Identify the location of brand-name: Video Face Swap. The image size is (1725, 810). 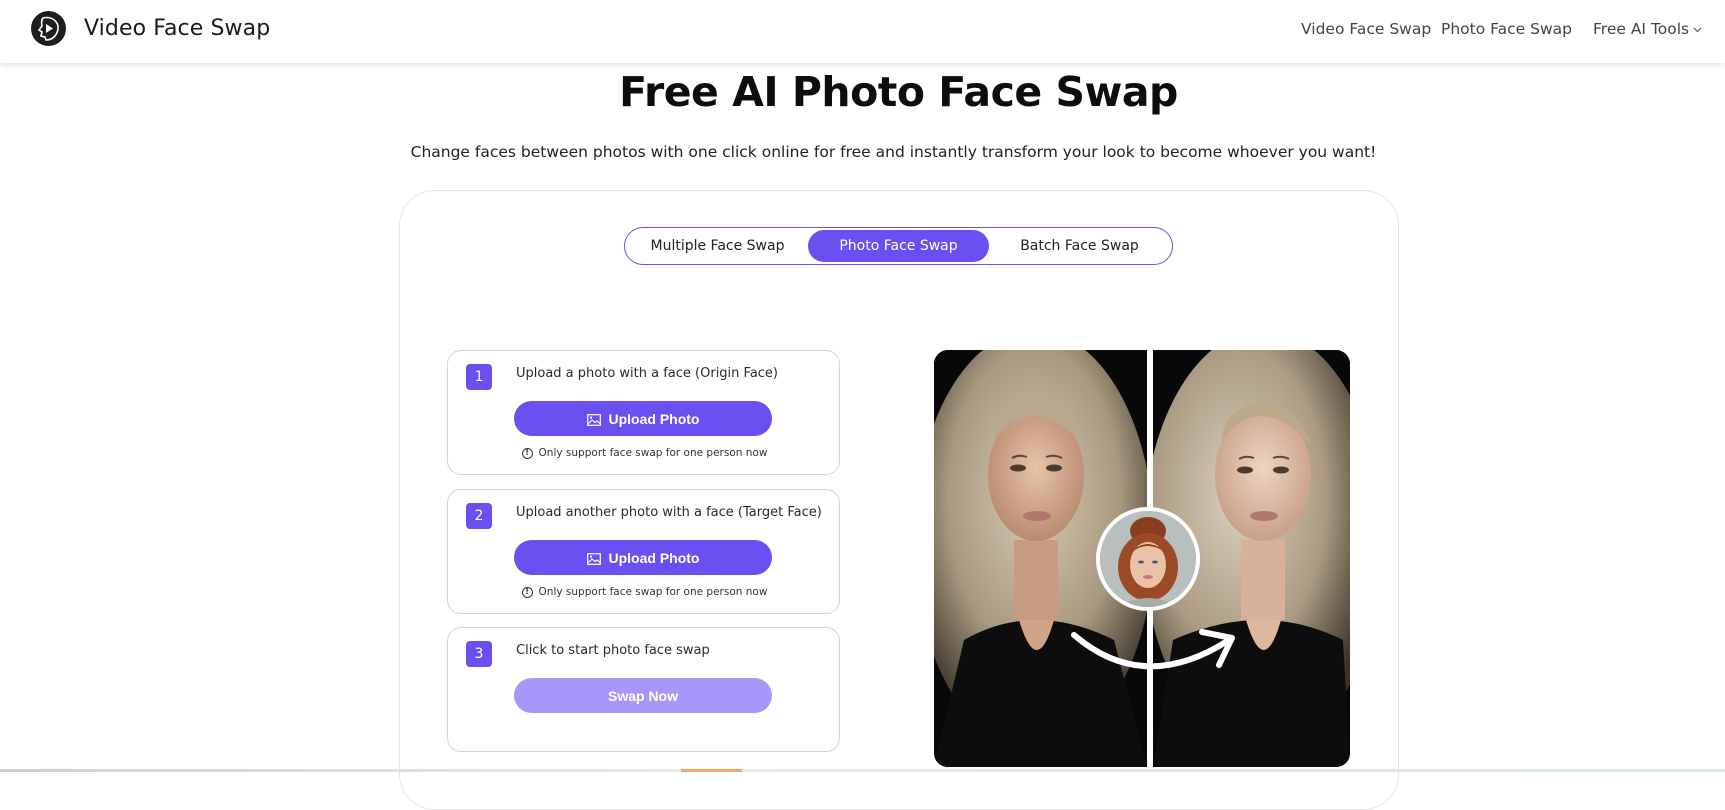
(177, 28).